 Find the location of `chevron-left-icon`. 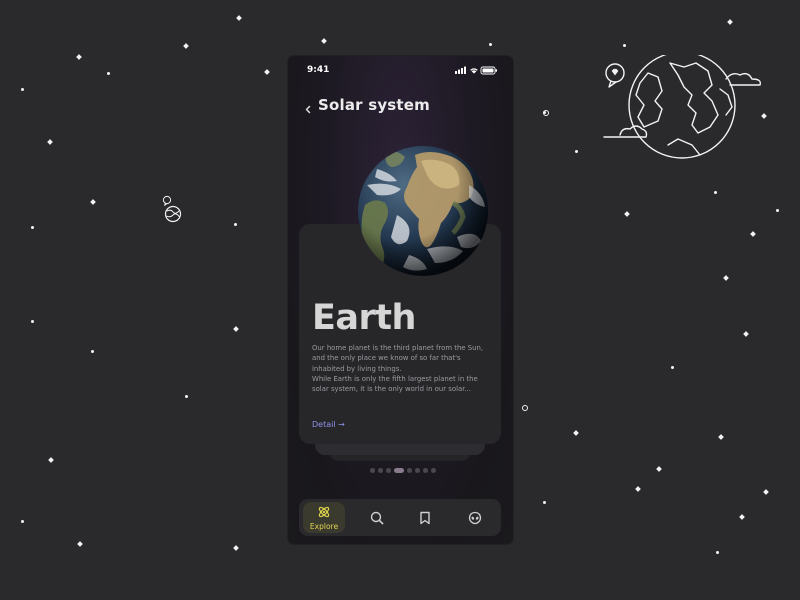

chevron-left-icon is located at coordinates (308, 109).